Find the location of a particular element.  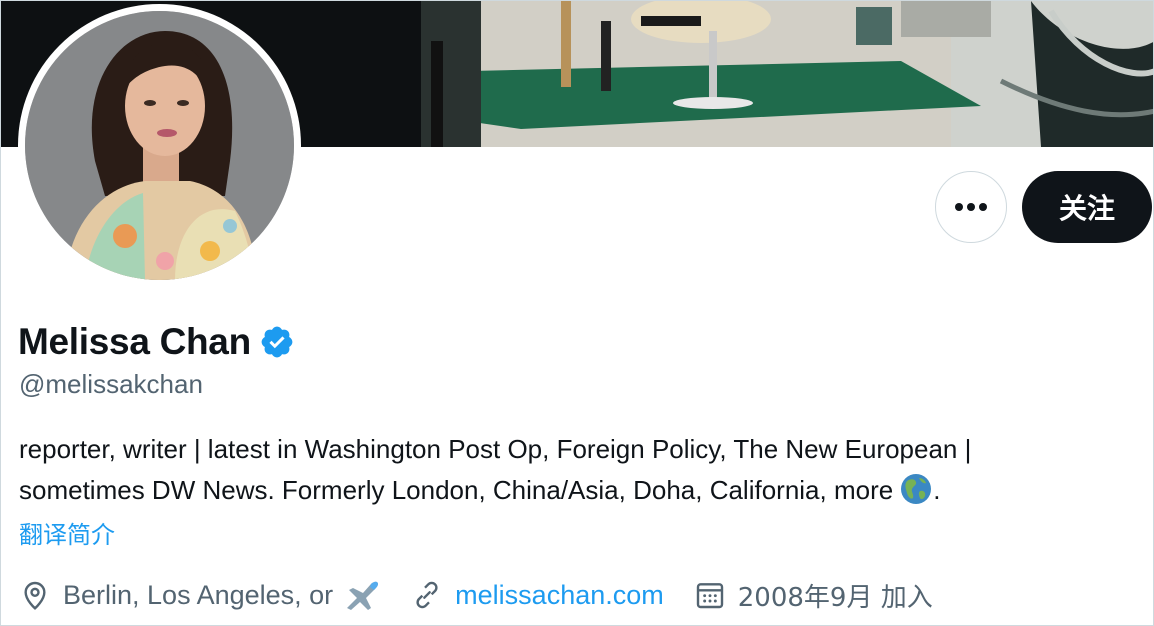

bio-end-punct: . is located at coordinates (937, 490).